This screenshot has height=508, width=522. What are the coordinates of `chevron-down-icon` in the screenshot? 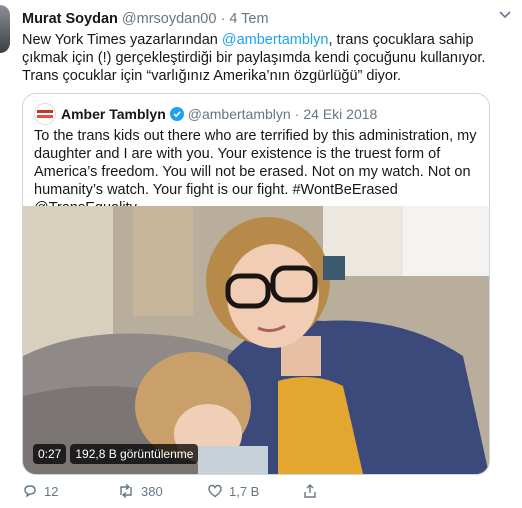 It's located at (505, 15).